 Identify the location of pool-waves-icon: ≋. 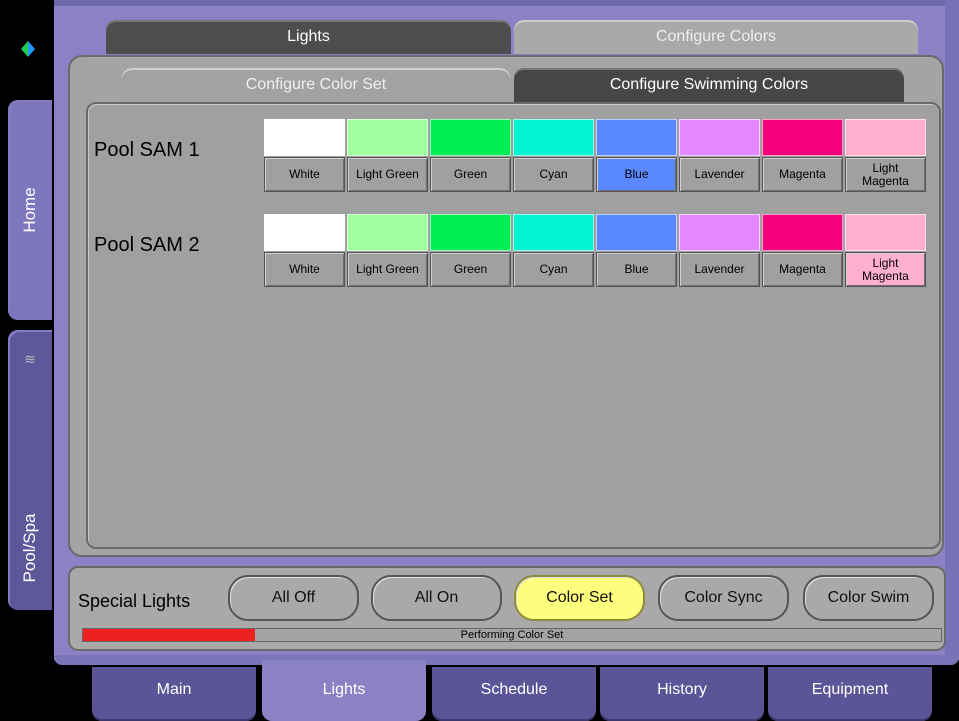
(30, 359).